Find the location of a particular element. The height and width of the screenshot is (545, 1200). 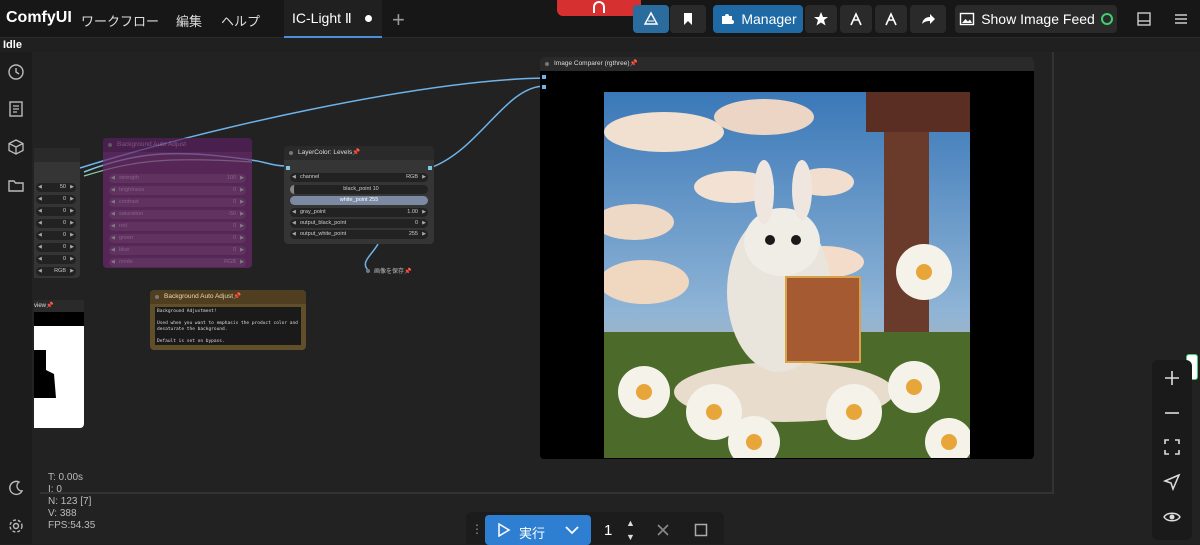

out-black-label: output_black_point is located at coordinates (323, 223).